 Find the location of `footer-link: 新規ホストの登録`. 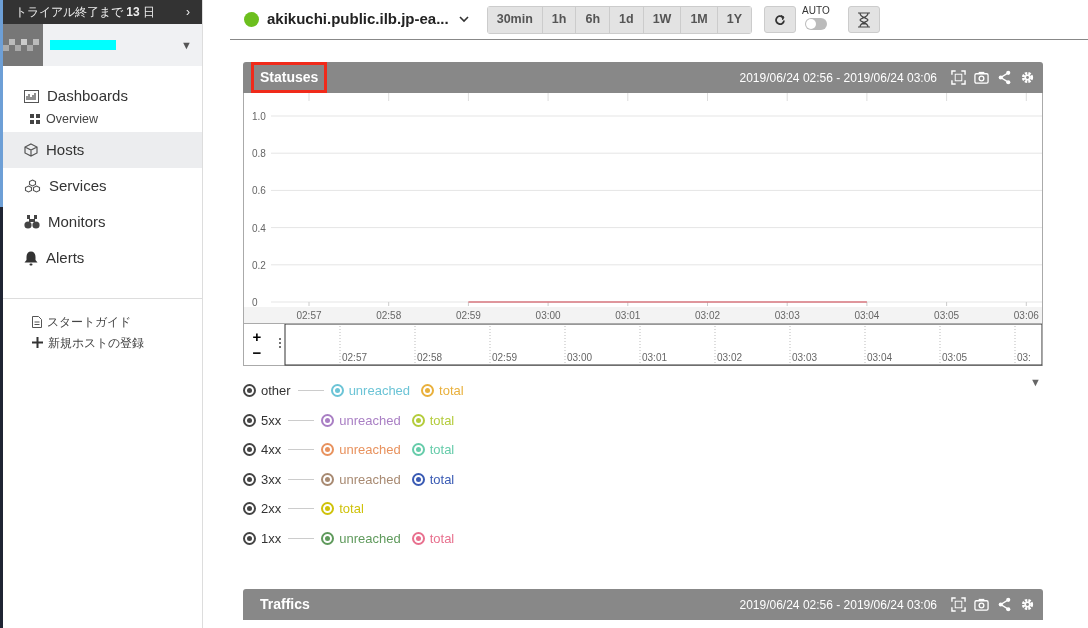

footer-link: 新規ホストの登録 is located at coordinates (117, 342).